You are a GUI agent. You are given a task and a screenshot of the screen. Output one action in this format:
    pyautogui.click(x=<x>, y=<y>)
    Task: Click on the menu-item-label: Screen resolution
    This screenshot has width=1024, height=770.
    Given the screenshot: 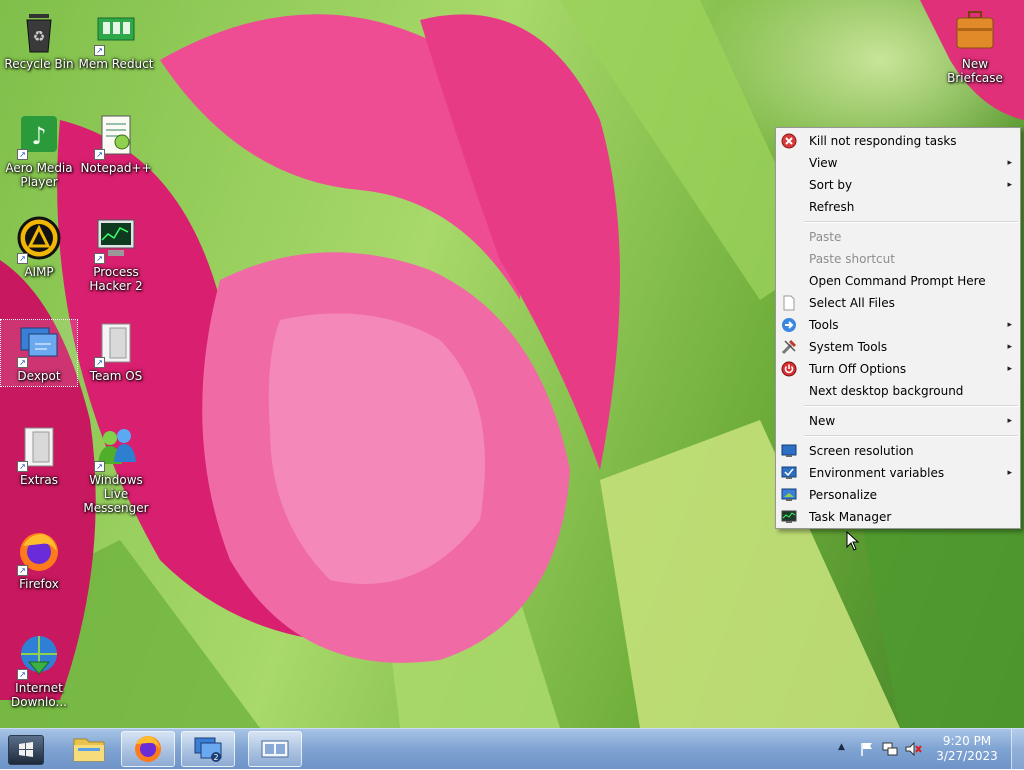 What is the action you would take?
    pyautogui.click(x=861, y=451)
    